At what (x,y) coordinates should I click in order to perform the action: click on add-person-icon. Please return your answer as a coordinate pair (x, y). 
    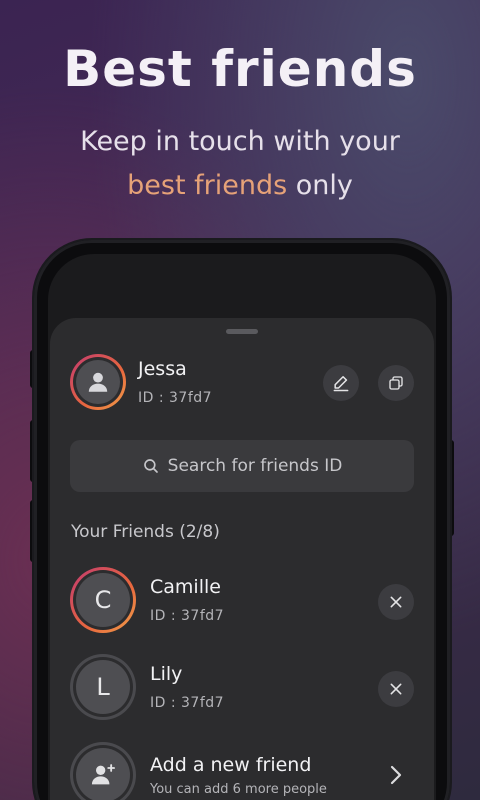
    Looking at the image, I should click on (103, 774).